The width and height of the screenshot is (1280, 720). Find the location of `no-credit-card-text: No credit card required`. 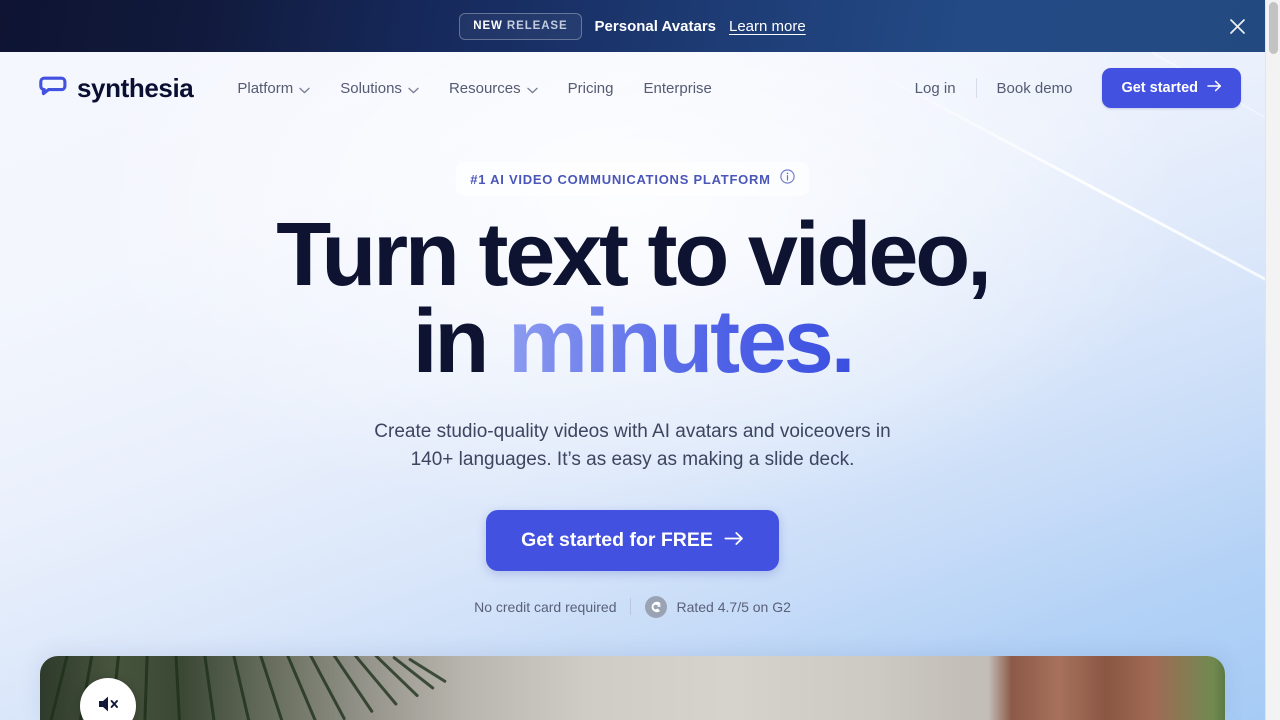

no-credit-card-text: No credit card required is located at coordinates (545, 606).